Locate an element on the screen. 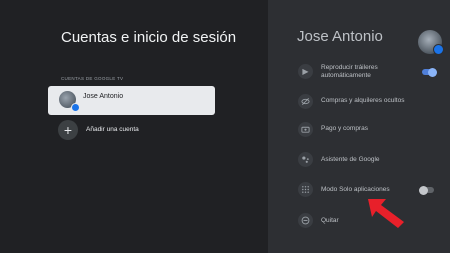  page-title: Cuentas e inicio de sesión is located at coordinates (149, 37).